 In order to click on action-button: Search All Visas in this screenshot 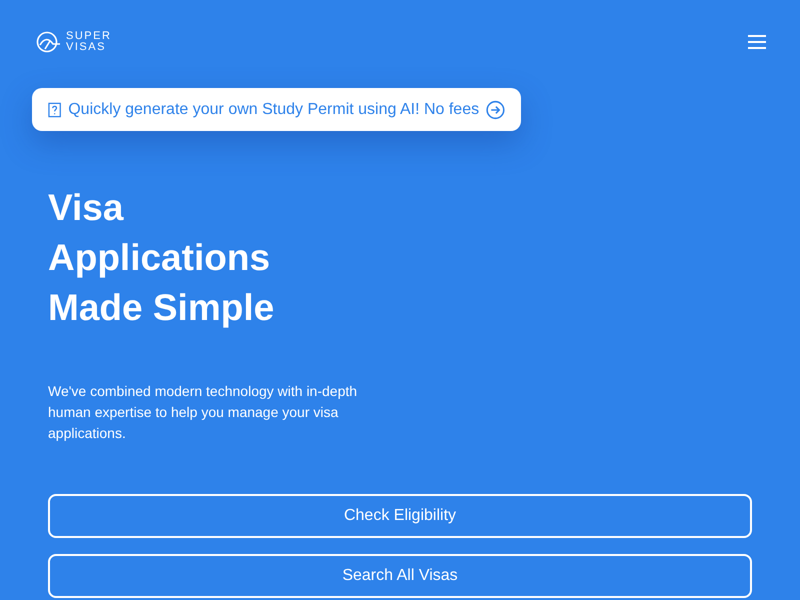, I will do `click(400, 576)`.